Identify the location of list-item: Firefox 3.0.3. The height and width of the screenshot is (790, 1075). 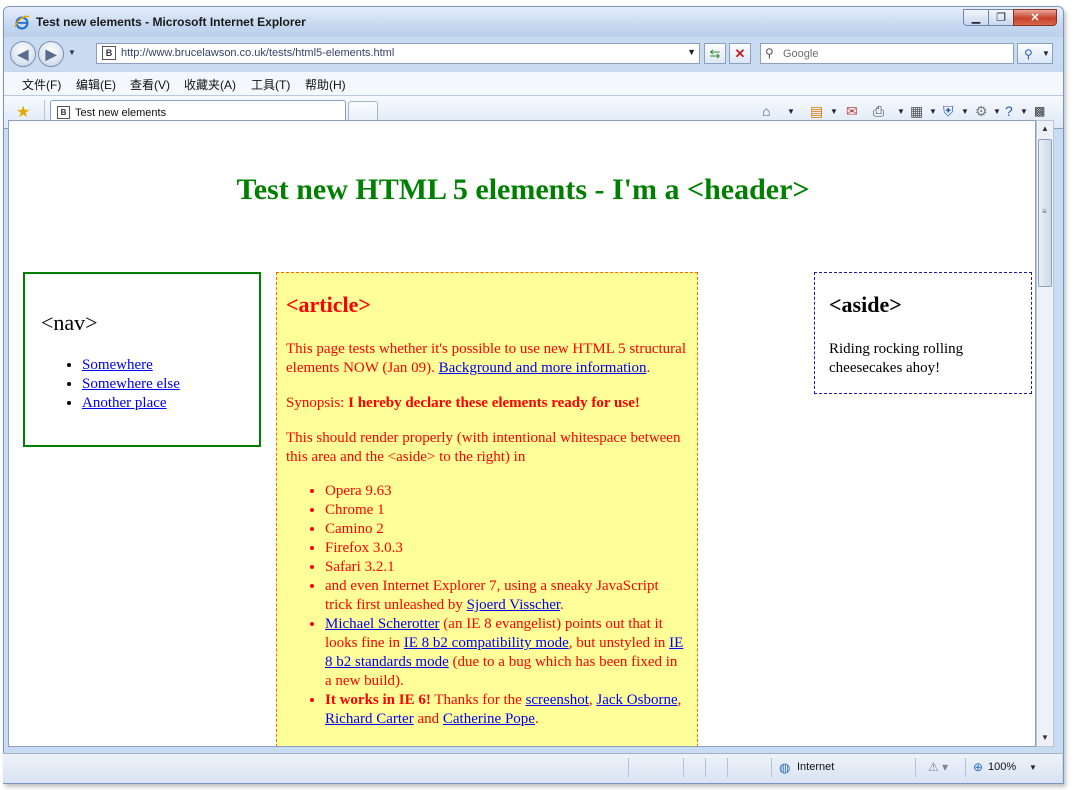
(505, 548).